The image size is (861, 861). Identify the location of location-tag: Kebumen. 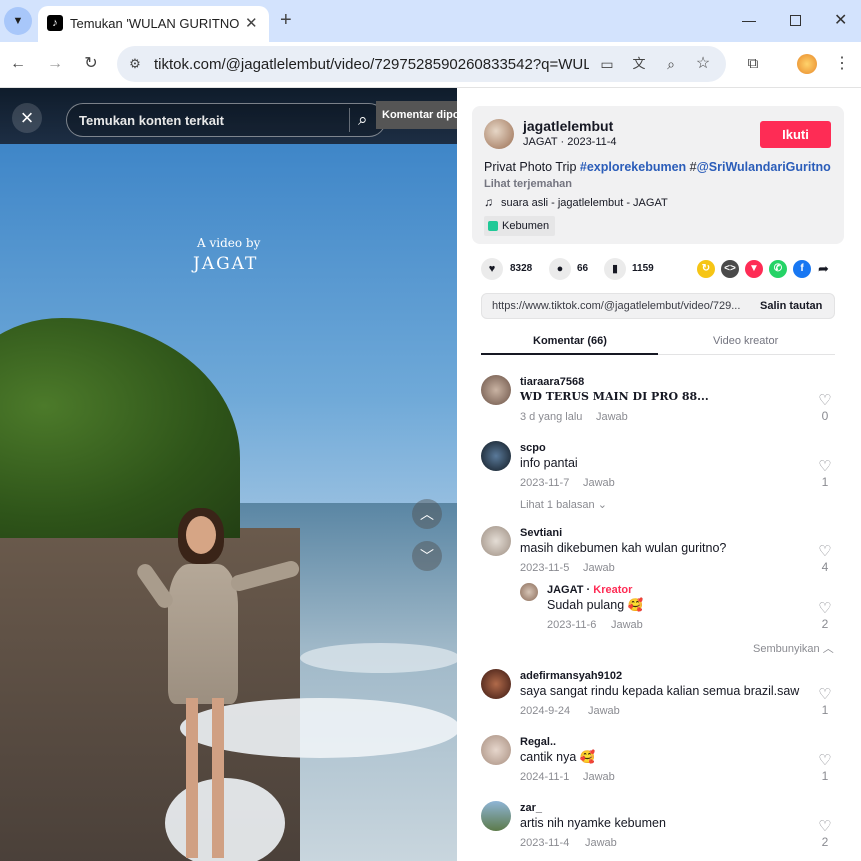
(520, 226).